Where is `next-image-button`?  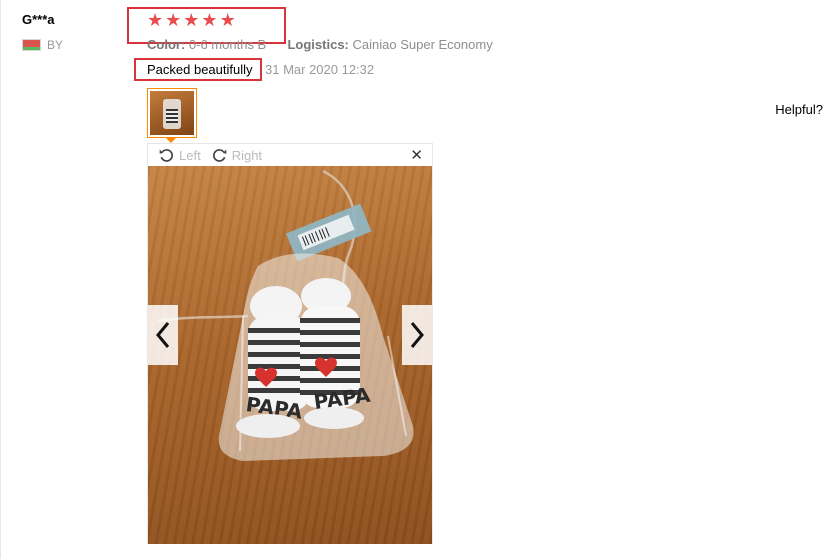
next-image-button is located at coordinates (417, 335).